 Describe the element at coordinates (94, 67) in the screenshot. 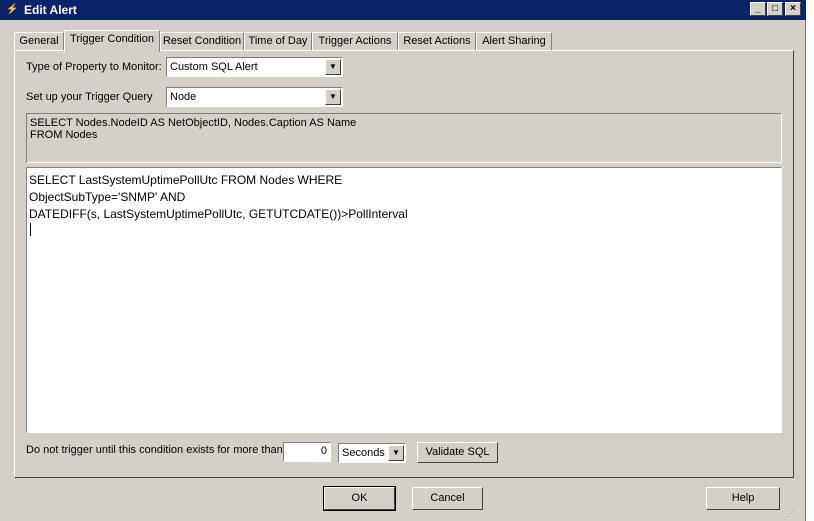

I see `property-type-label: Type of Property to Monitor:` at that location.